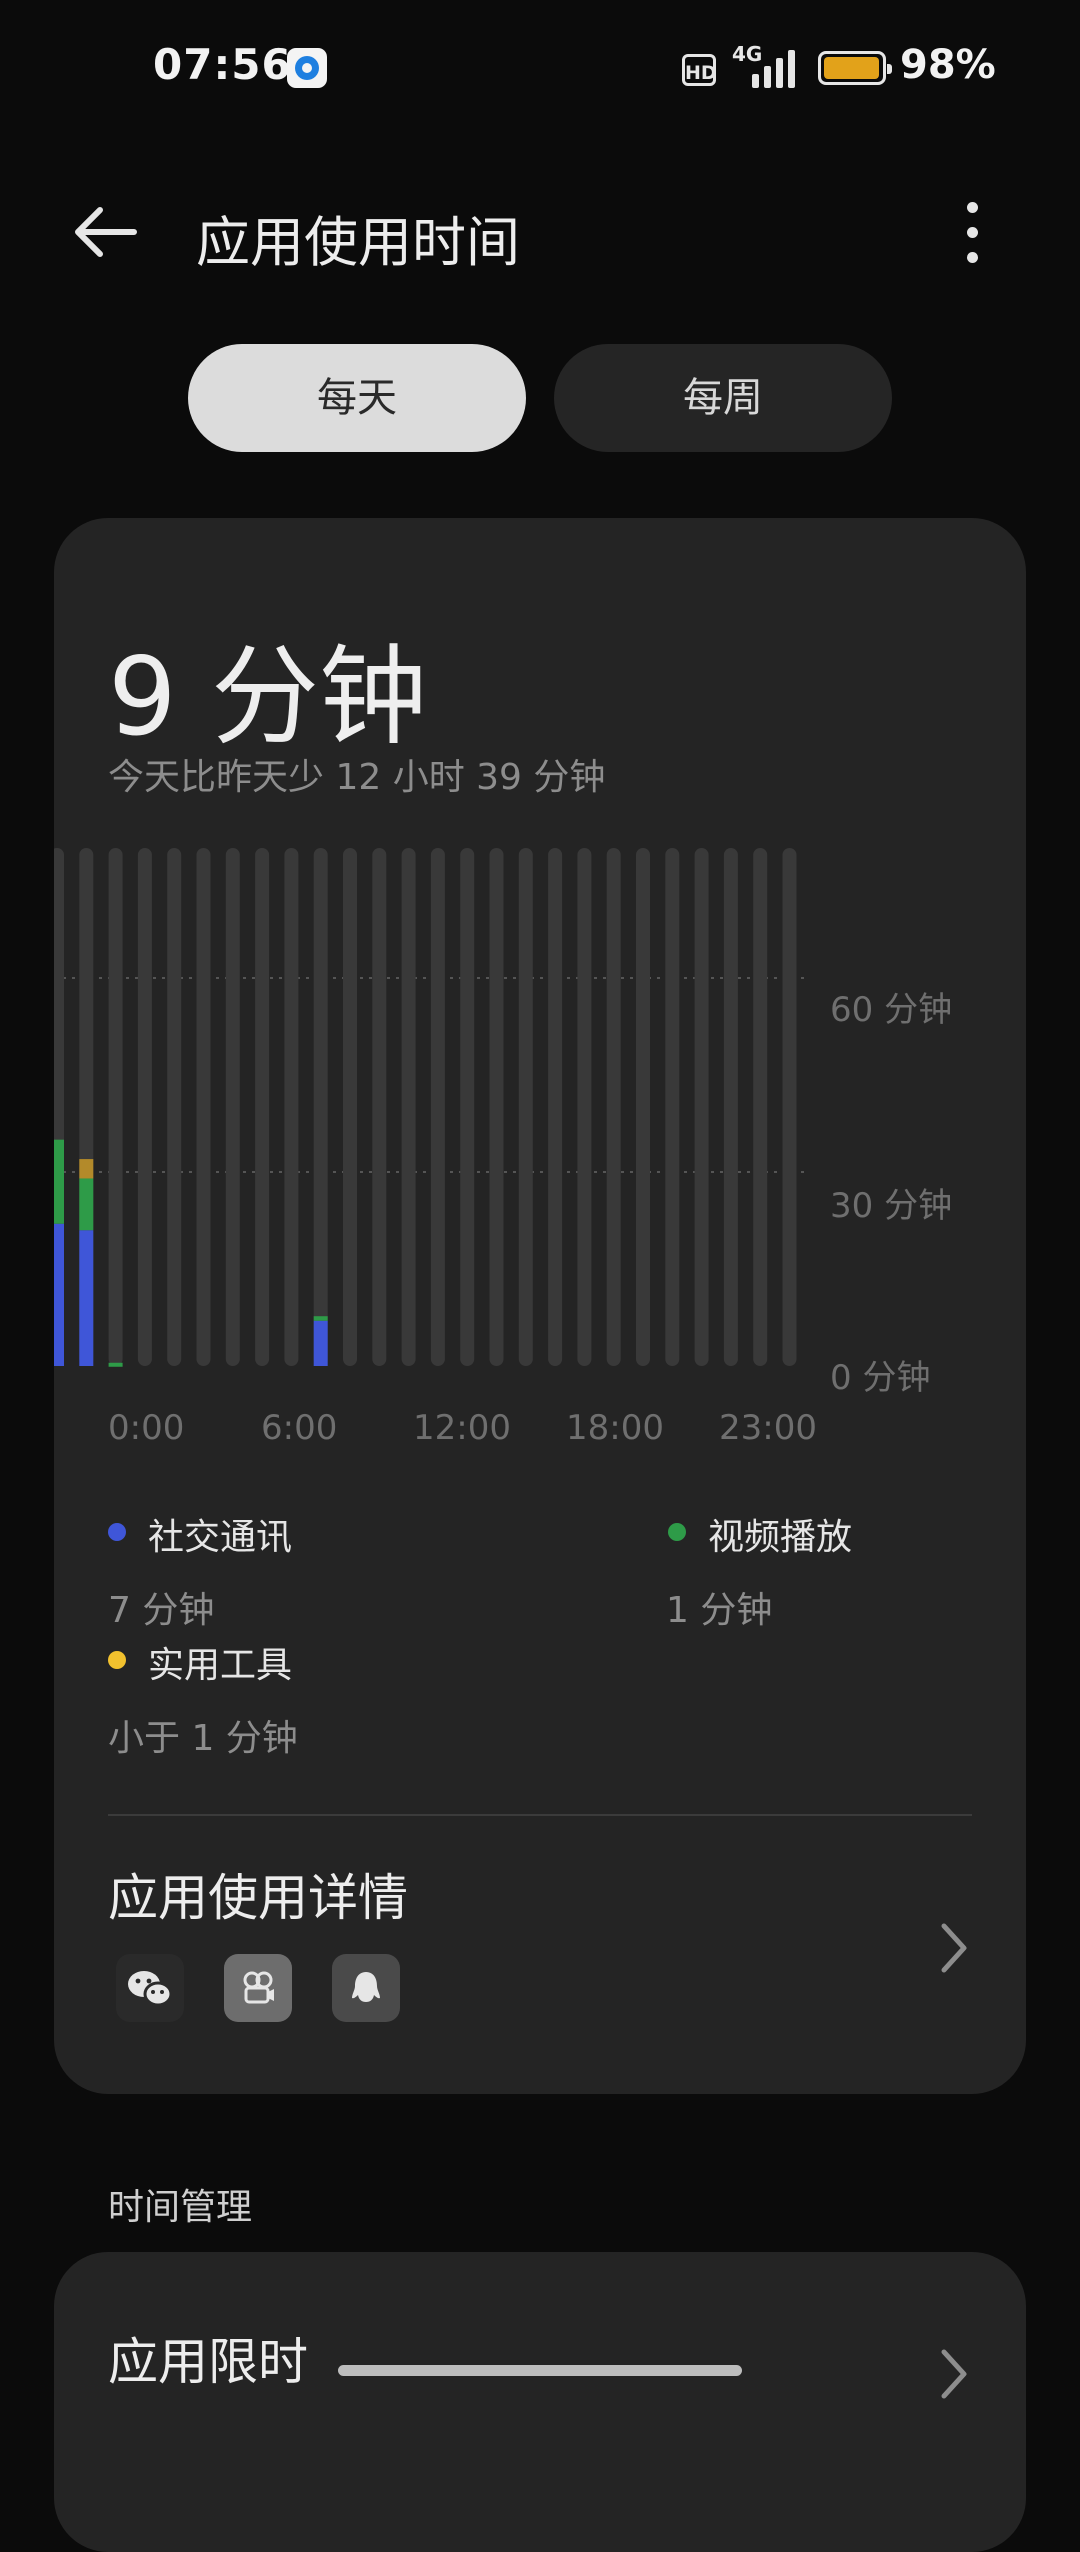 The width and height of the screenshot is (1080, 2552). What do you see at coordinates (540, 2402) in the screenshot?
I see `app-time-limit-card: 应用限时` at bounding box center [540, 2402].